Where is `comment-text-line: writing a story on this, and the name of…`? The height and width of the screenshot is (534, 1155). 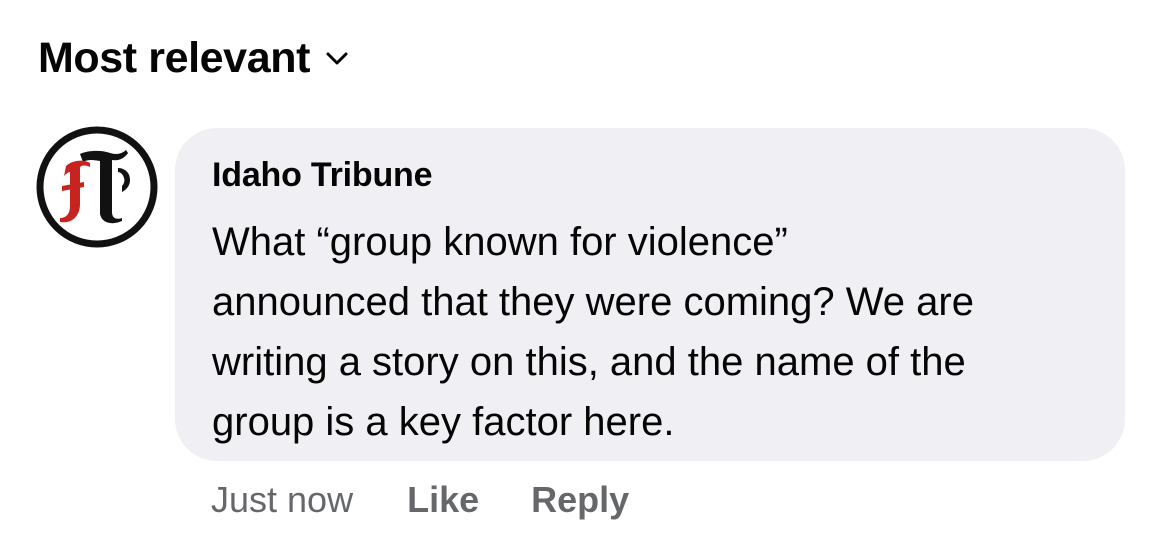
comment-text-line: writing a story on this, and the name of… is located at coordinates (589, 362).